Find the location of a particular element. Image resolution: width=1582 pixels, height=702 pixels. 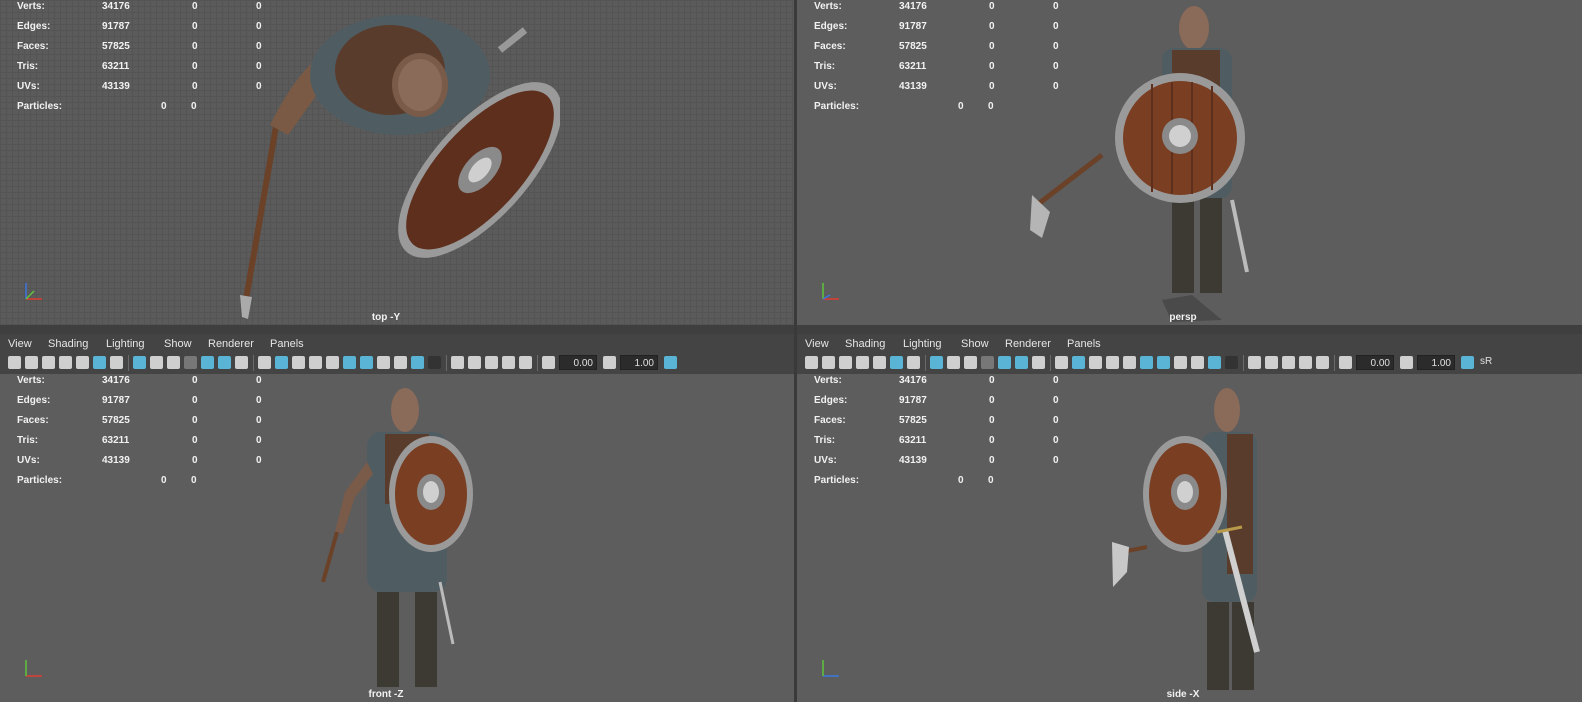

character-model-top is located at coordinates (395, 165).